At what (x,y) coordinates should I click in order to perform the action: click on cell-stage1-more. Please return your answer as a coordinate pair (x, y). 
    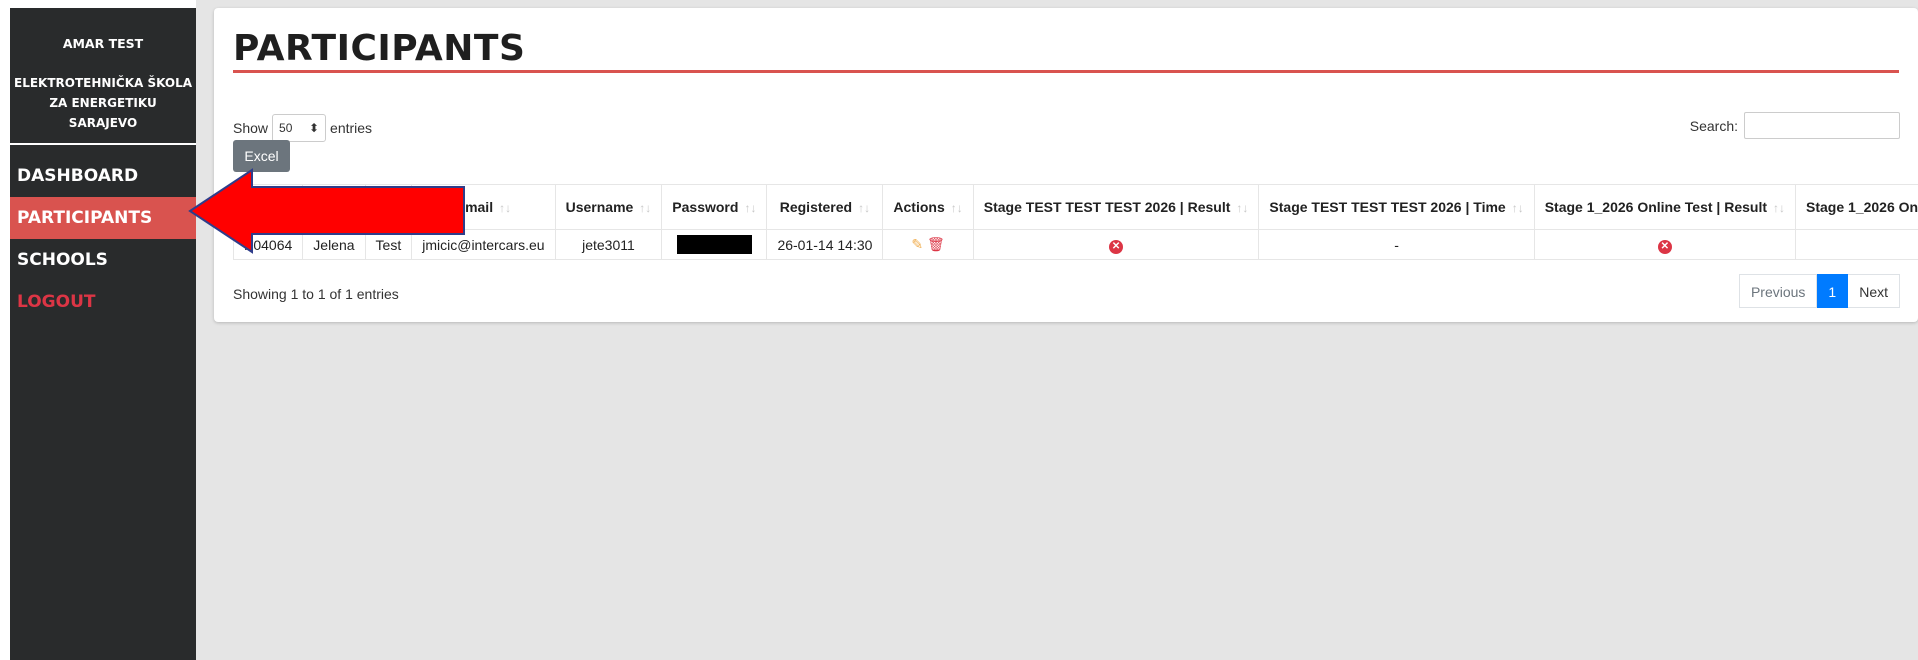
    Looking at the image, I should click on (1856, 244).